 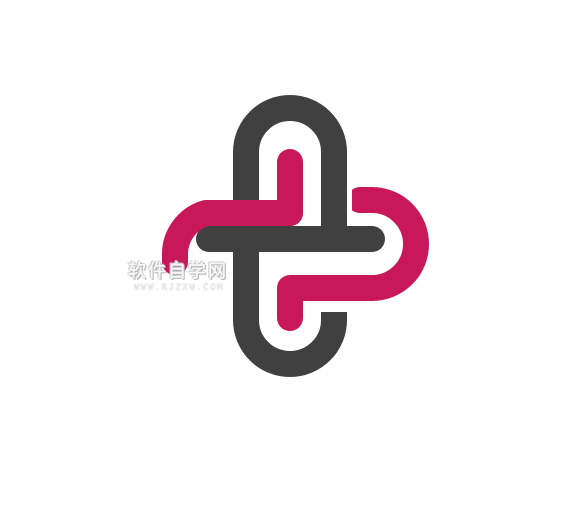 What do you see at coordinates (353, 259) in the screenshot?
I see `pink-loop-right-arc` at bounding box center [353, 259].